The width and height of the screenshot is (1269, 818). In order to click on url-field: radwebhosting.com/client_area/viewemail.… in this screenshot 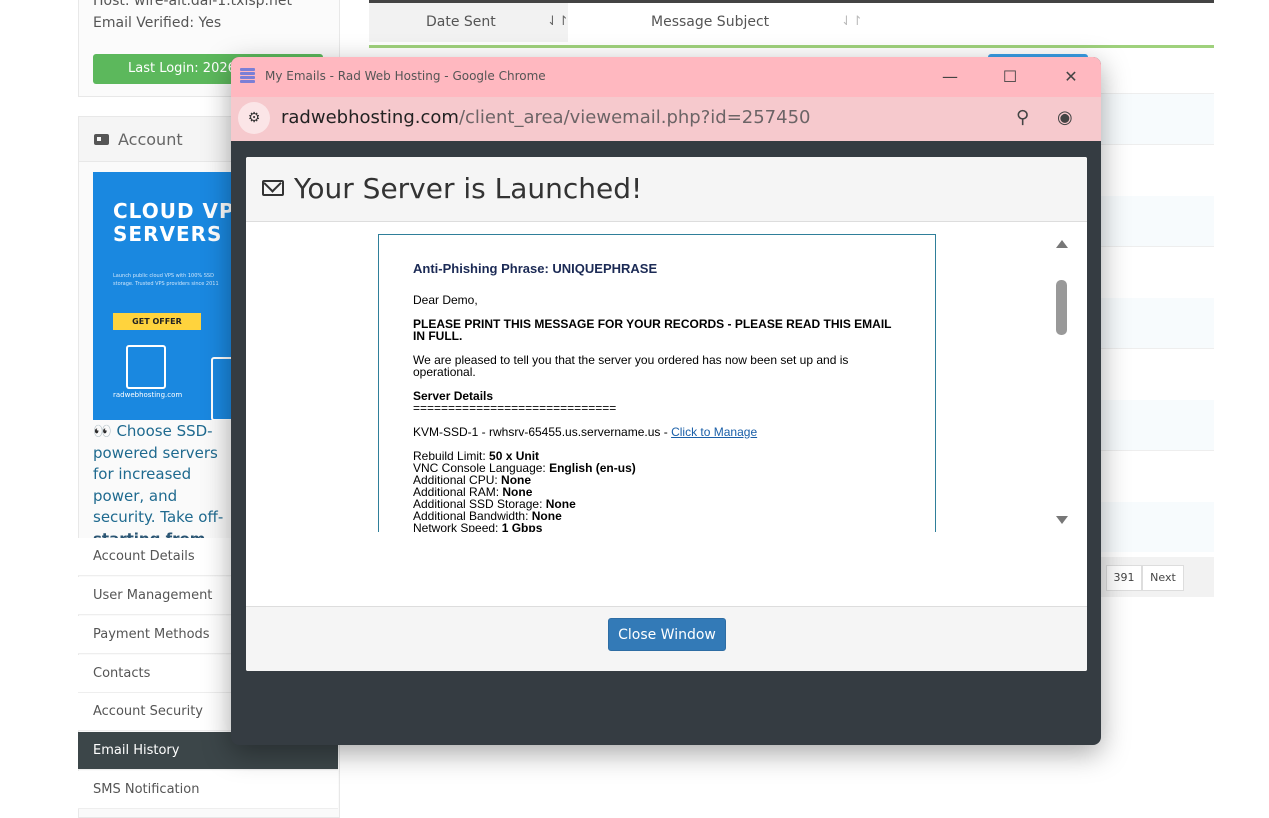, I will do `click(546, 117)`.